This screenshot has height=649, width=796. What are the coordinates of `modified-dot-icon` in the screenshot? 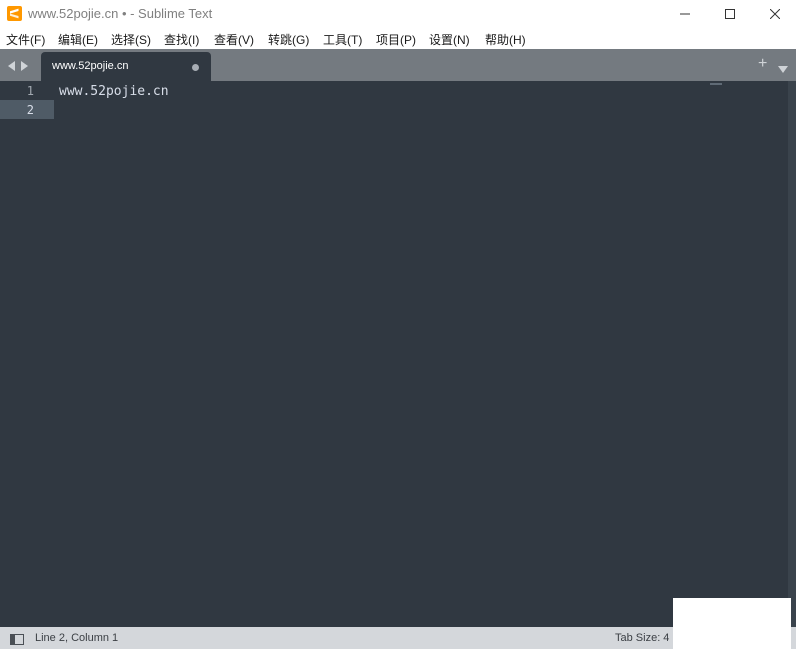 It's located at (195, 67).